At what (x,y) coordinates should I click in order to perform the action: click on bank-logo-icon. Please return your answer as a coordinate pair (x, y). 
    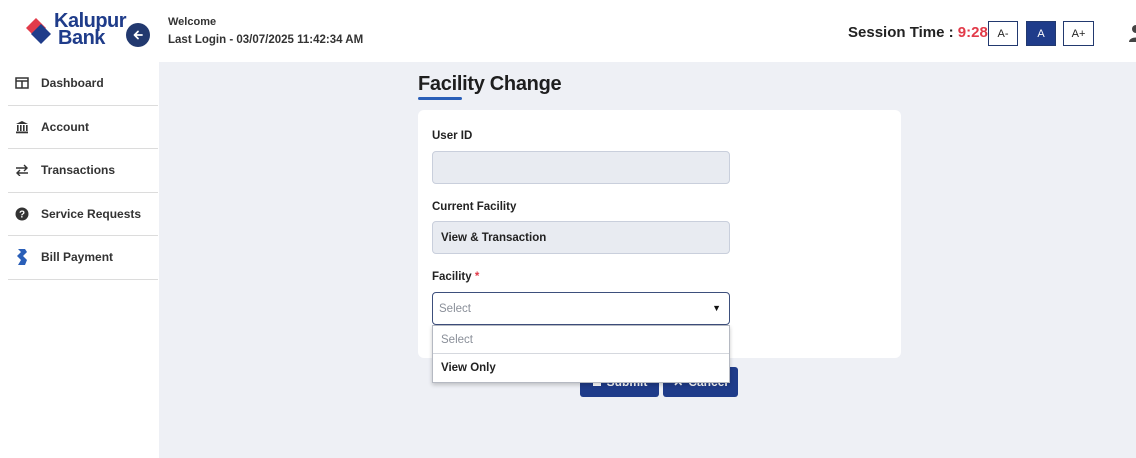
    Looking at the image, I should click on (38, 31).